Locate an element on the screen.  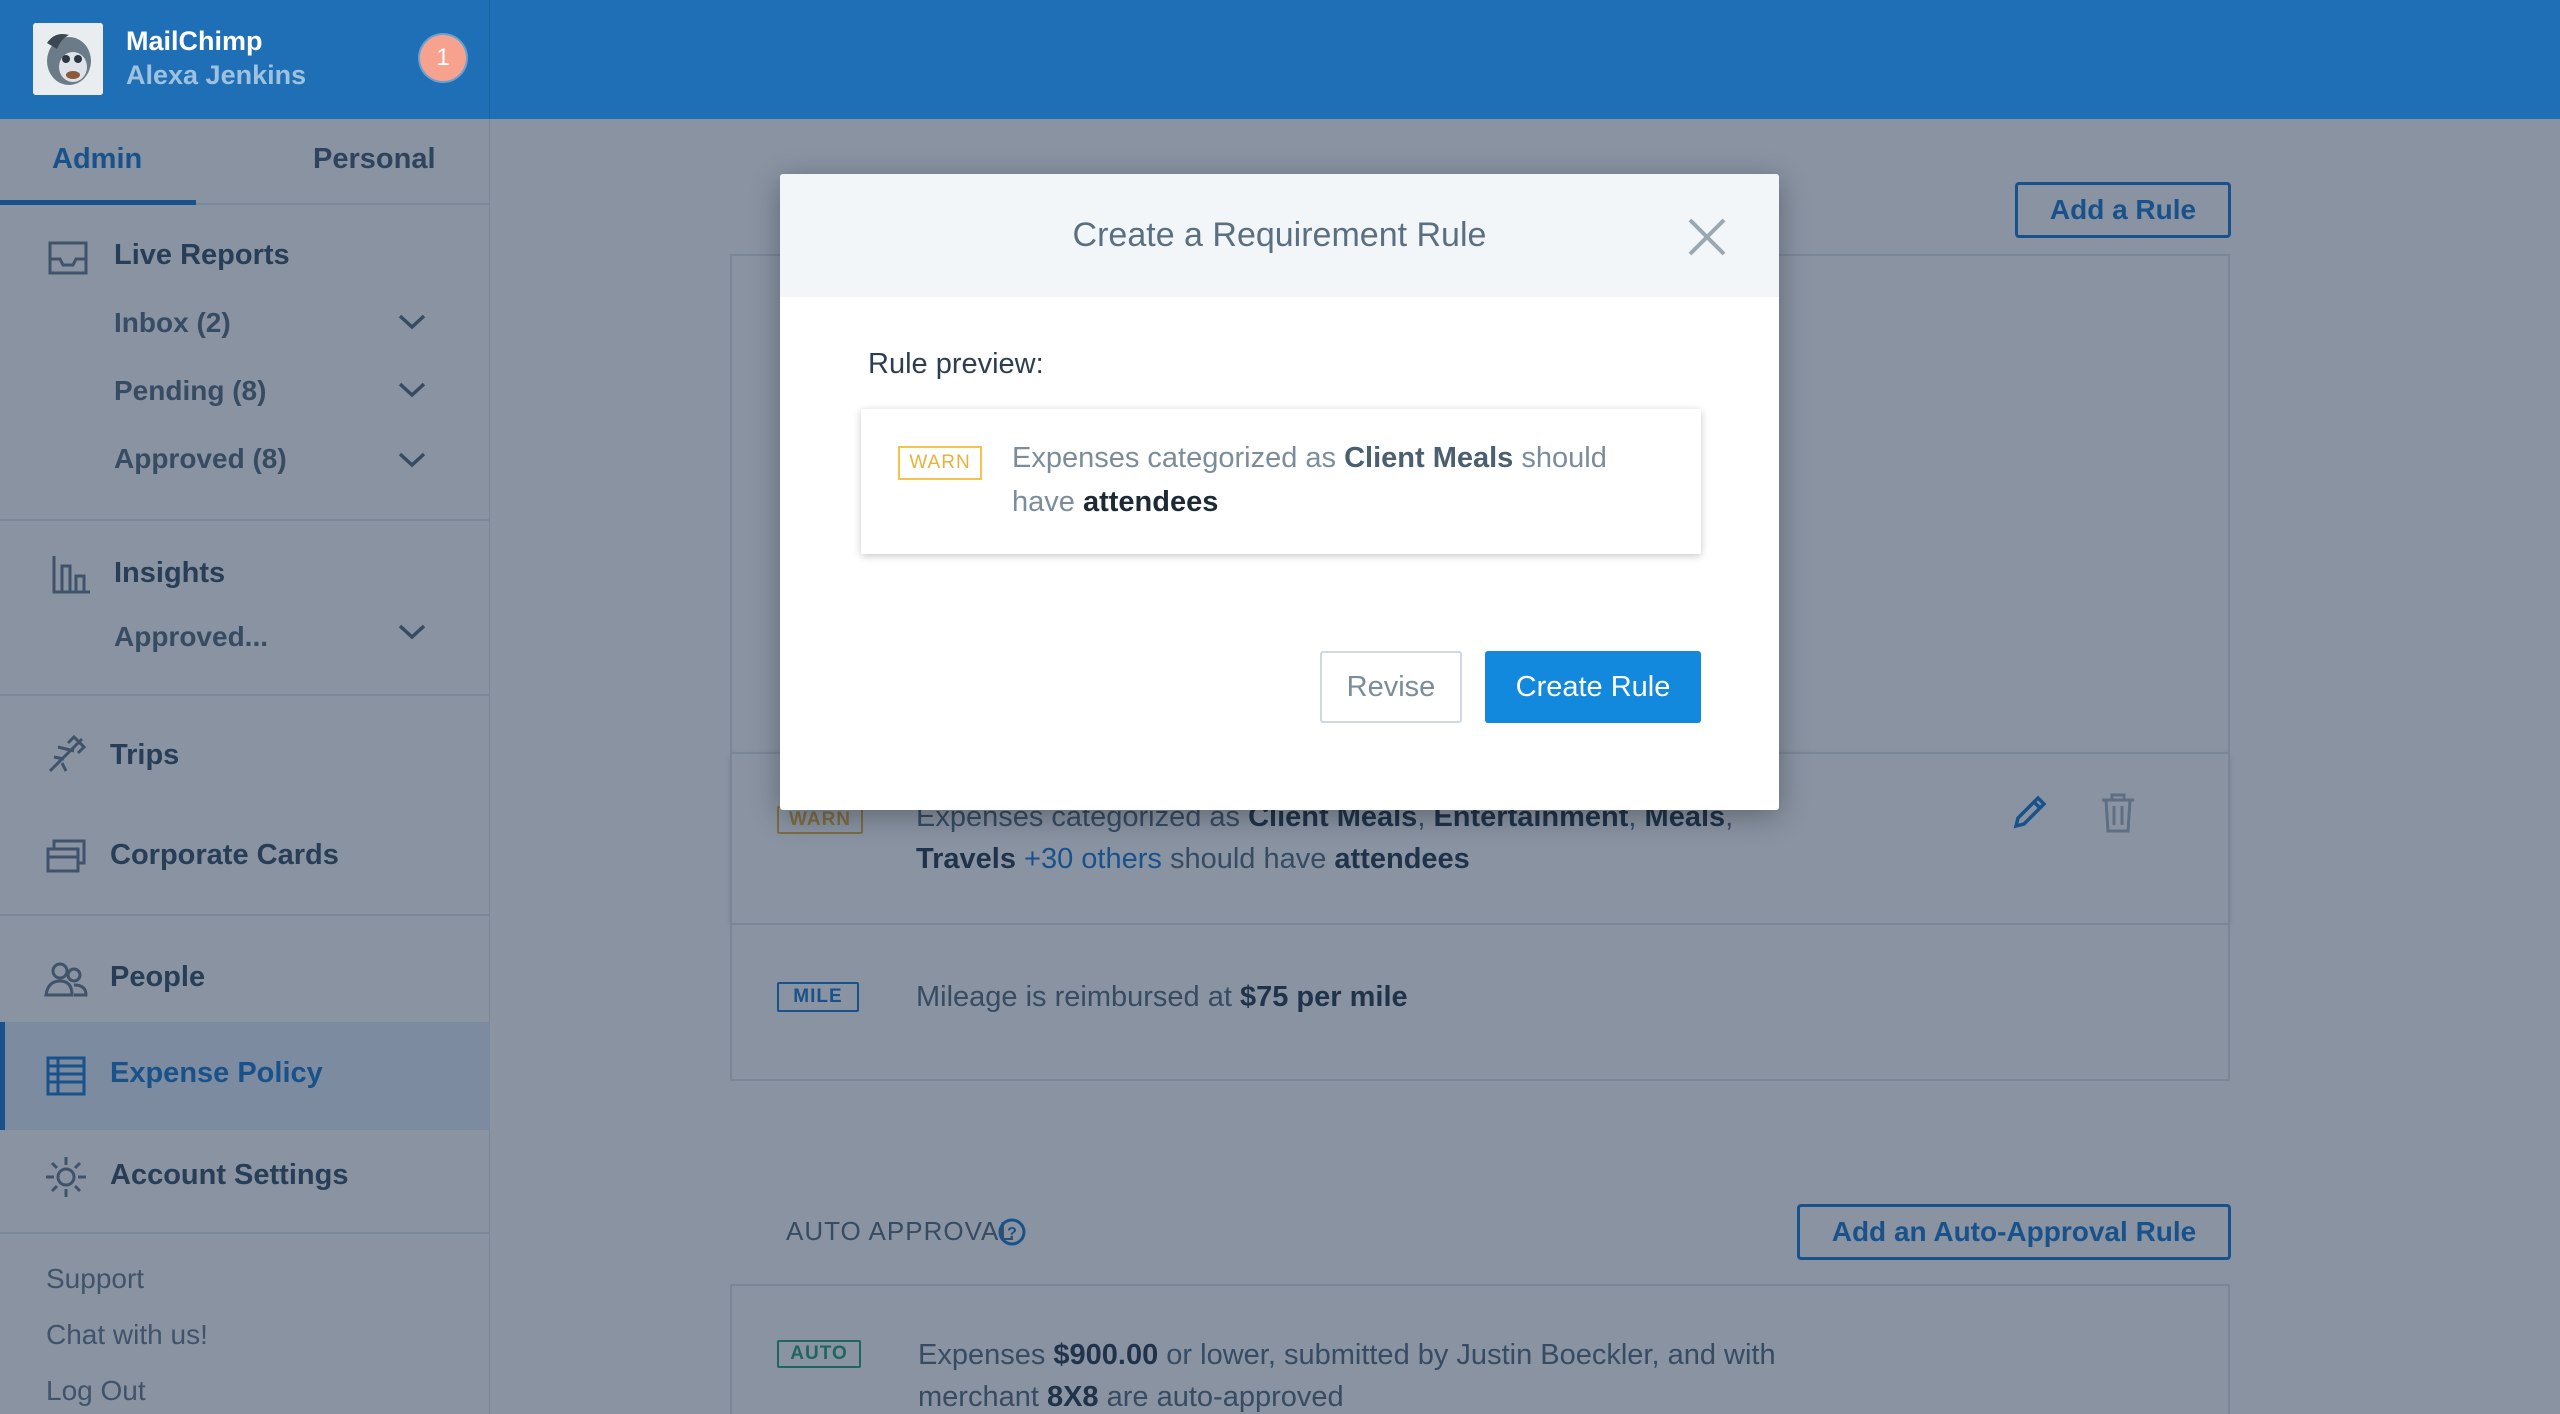
create-rule-button: Create Rule is located at coordinates (1593, 687).